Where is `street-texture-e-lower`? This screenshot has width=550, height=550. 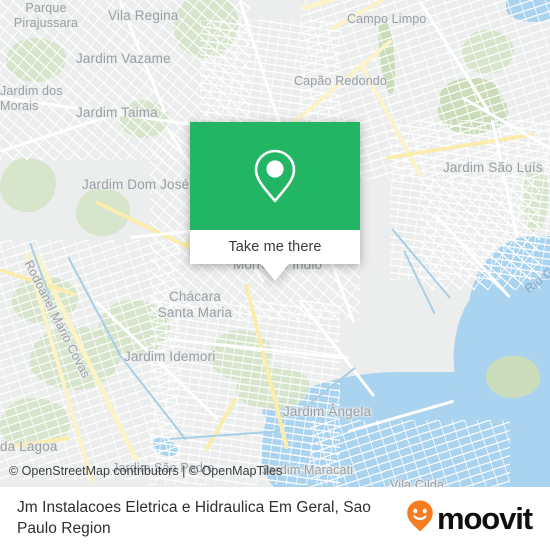
street-texture-e-lower is located at coordinates (480, 235).